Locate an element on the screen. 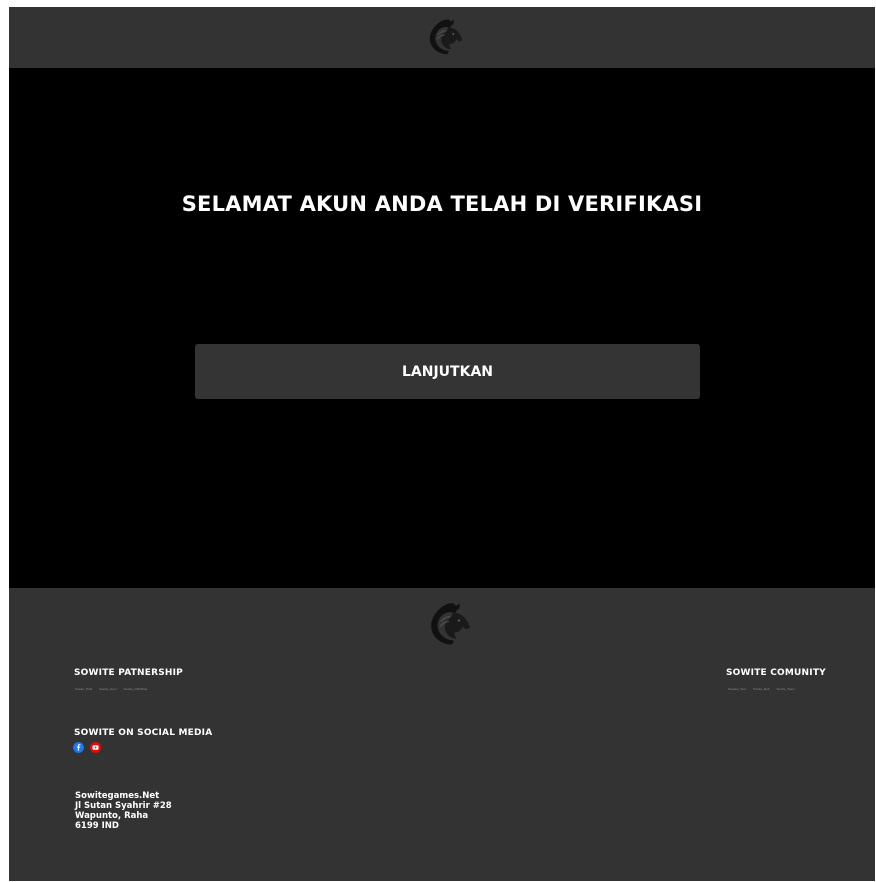  page-title: SELAMAT AKUN ANDA TELAH DI VERIFIKASI is located at coordinates (442, 204).